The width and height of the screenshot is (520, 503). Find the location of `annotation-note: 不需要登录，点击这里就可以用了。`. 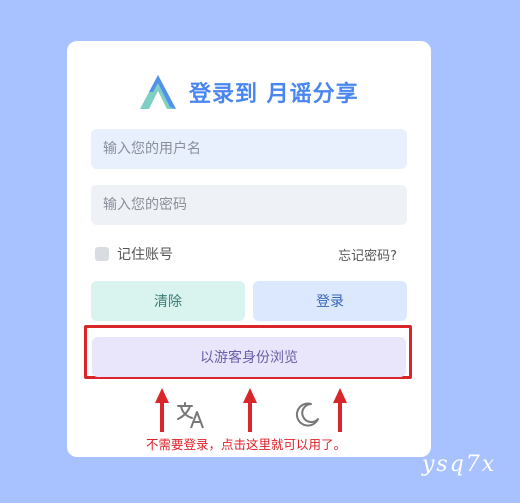

annotation-note: 不需要登录，点击这里就可以用了。 is located at coordinates (246, 444).